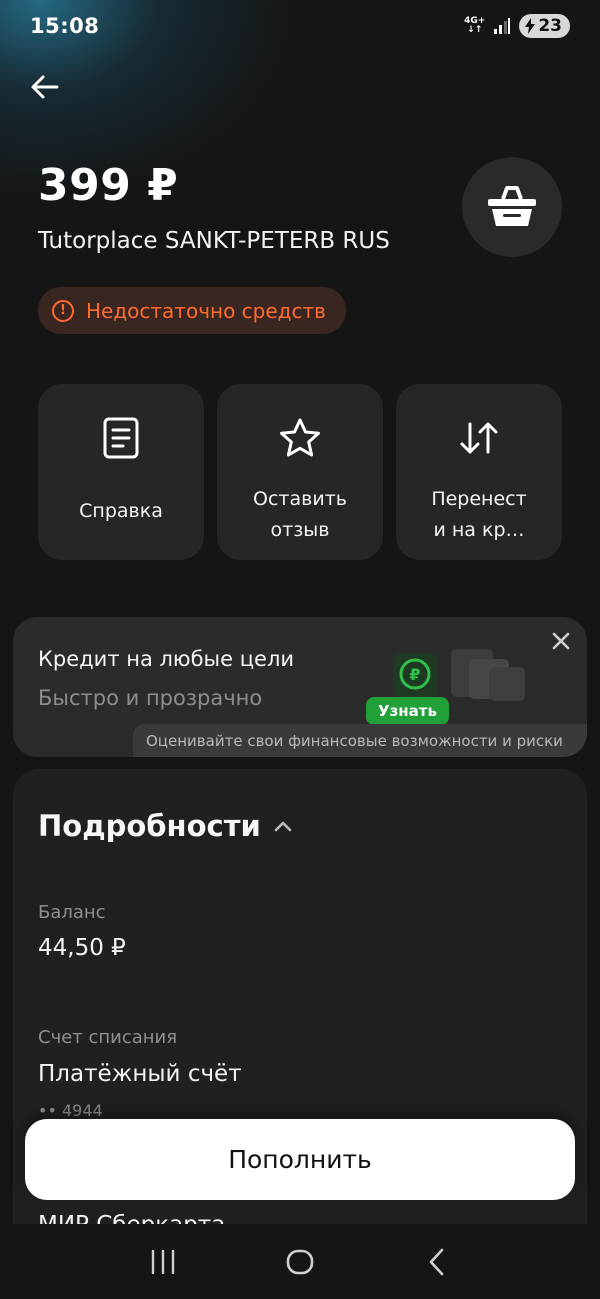  I want to click on action-review: Оставить отзыв, so click(300, 472).